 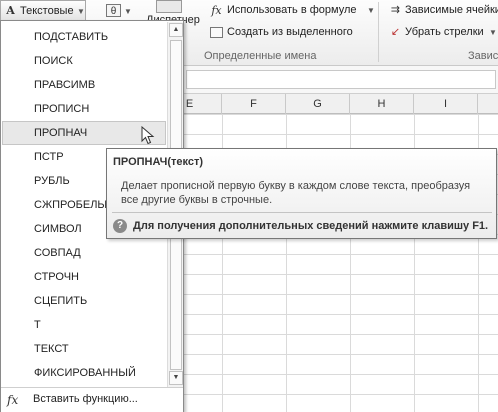 I want to click on formula-dependencies-group-label: Завис, so click(x=483, y=56).